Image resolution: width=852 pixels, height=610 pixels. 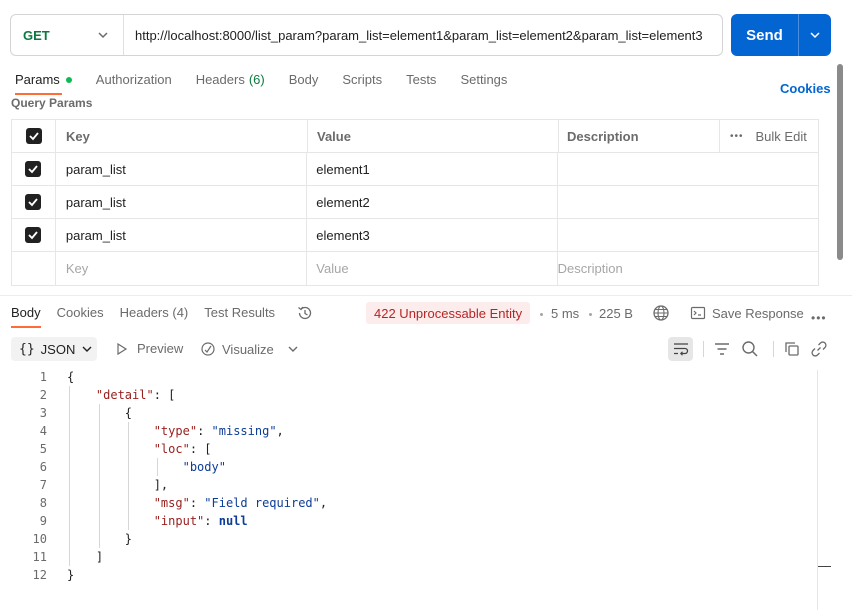 What do you see at coordinates (248, 349) in the screenshot?
I see `visualize-label: Visualize` at bounding box center [248, 349].